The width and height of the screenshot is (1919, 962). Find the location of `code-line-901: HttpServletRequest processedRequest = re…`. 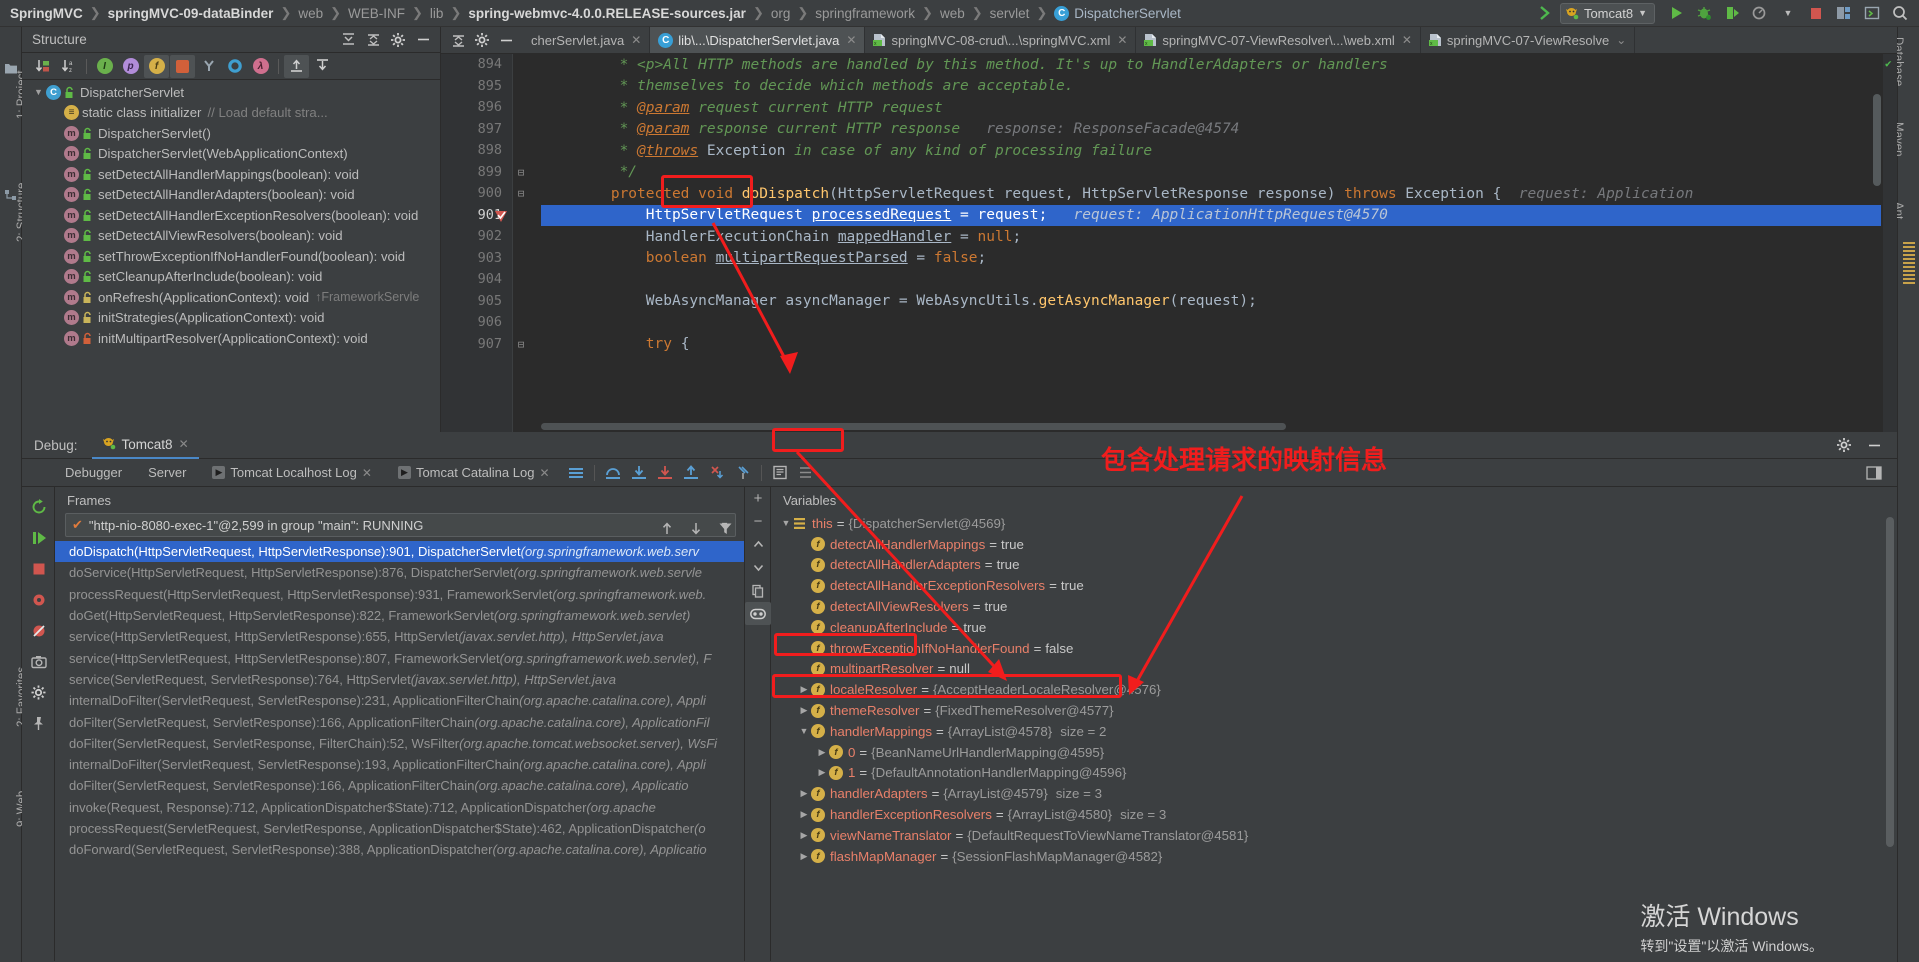

code-line-901: HttpServletRequest processedRequest = re… is located at coordinates (1211, 215).